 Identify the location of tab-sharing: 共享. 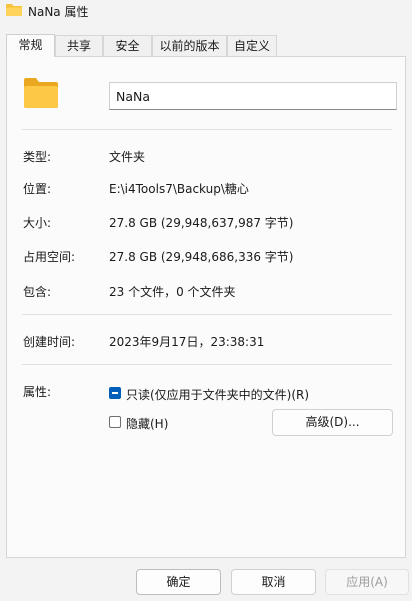
(79, 45).